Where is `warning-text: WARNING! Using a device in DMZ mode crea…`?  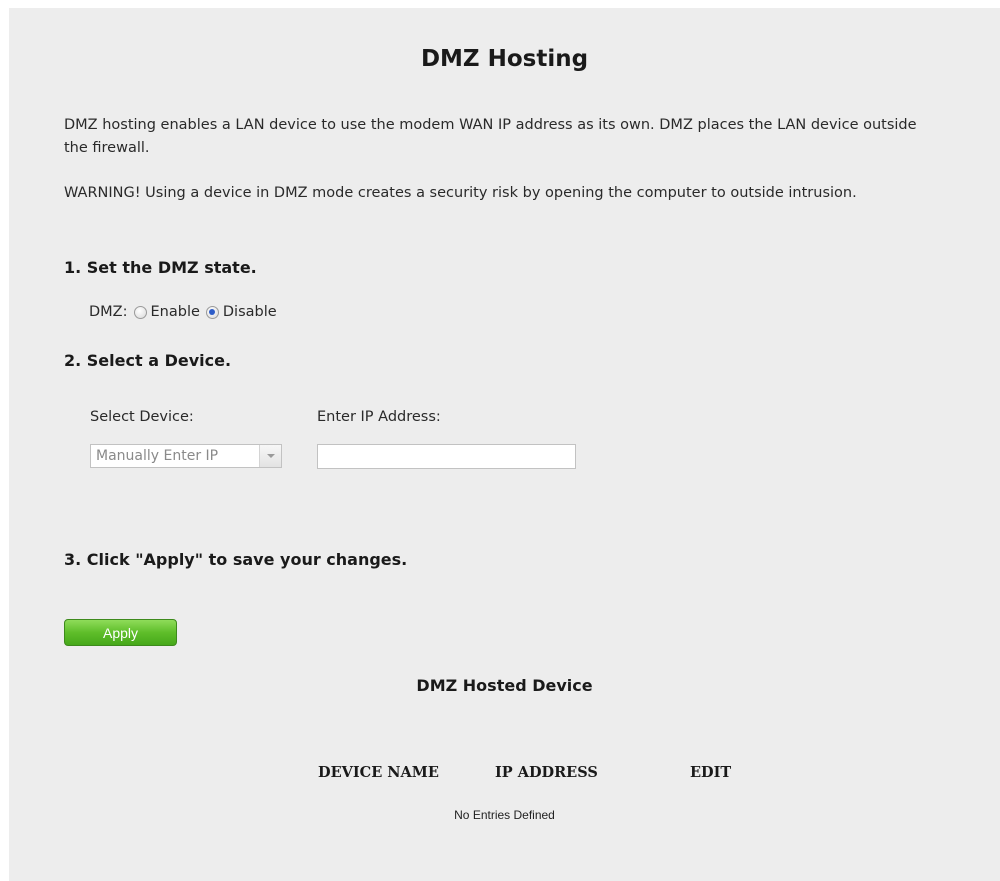
warning-text: WARNING! Using a device in DMZ mode crea… is located at coordinates (460, 193).